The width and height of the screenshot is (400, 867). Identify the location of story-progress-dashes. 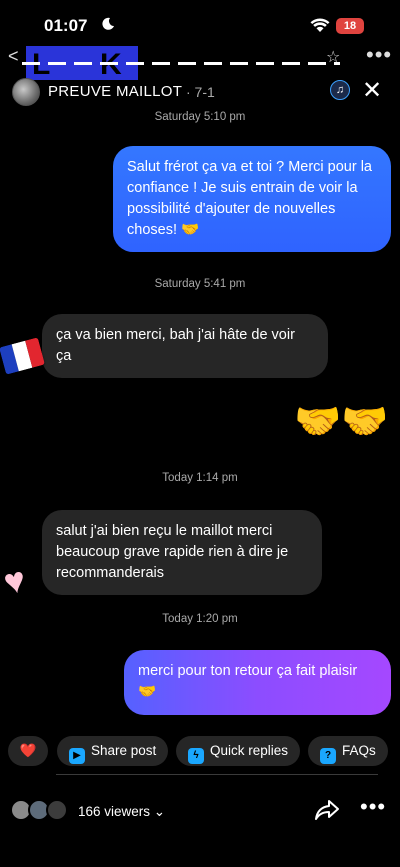
(181, 63).